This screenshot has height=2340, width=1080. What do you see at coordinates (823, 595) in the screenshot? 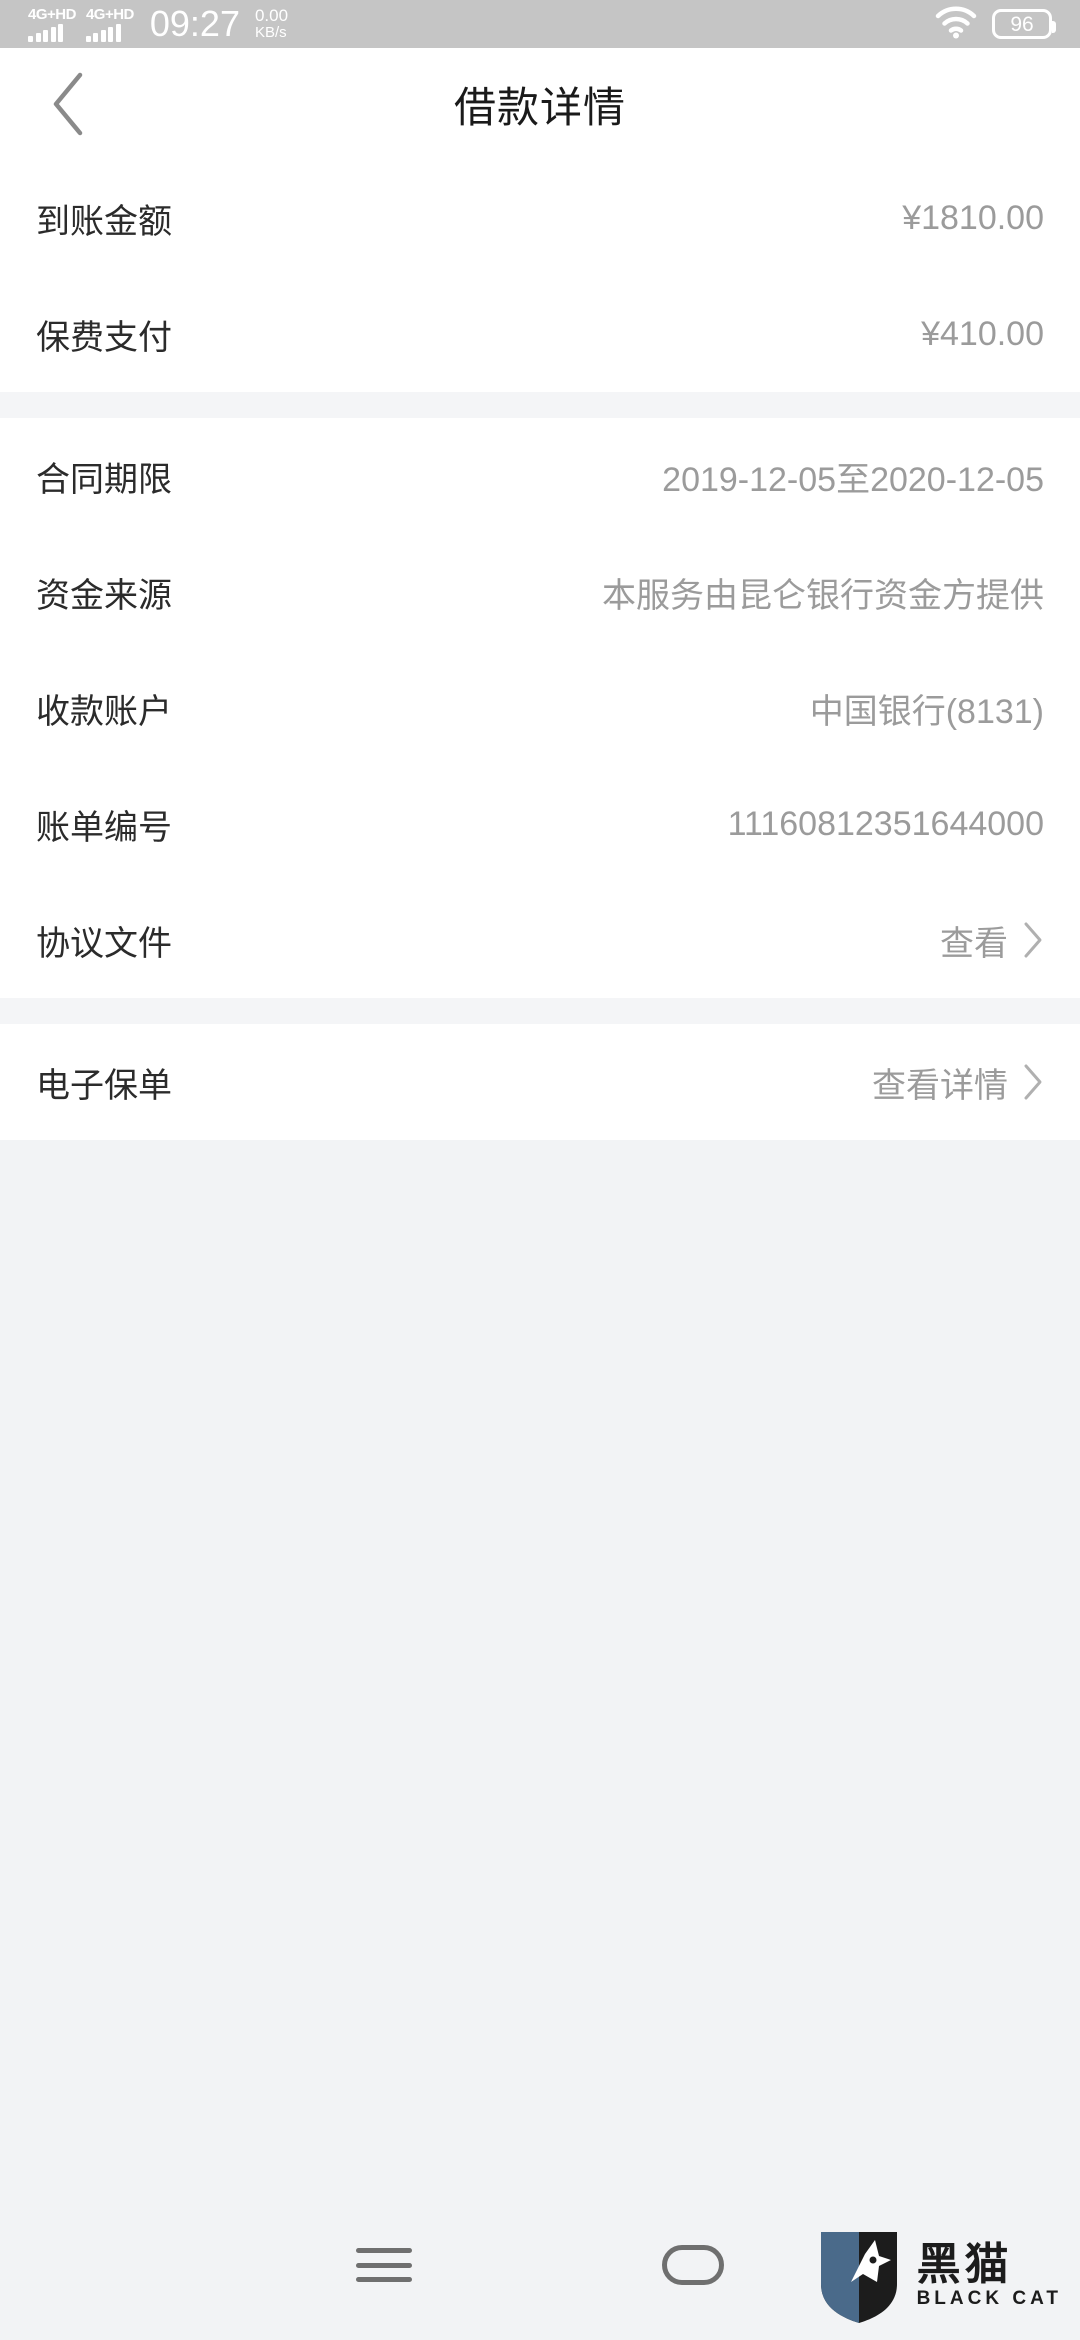
I see `detail-row-value-text: 本服务由昆仑银行资金方提供` at bounding box center [823, 595].